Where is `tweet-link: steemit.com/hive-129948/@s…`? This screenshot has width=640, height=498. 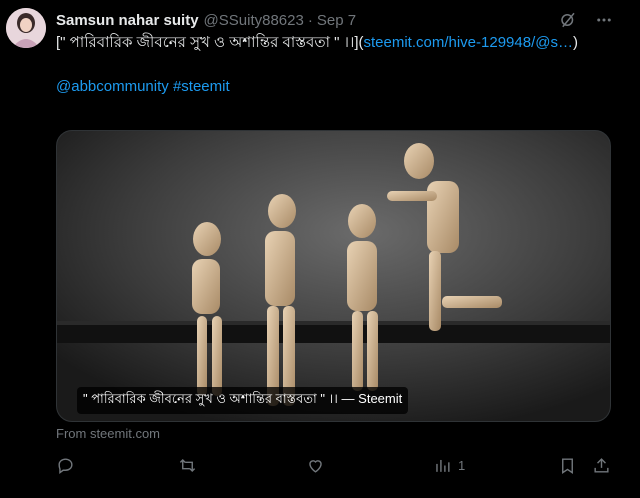 tweet-link: steemit.com/hive-129948/@s… is located at coordinates (467, 42).